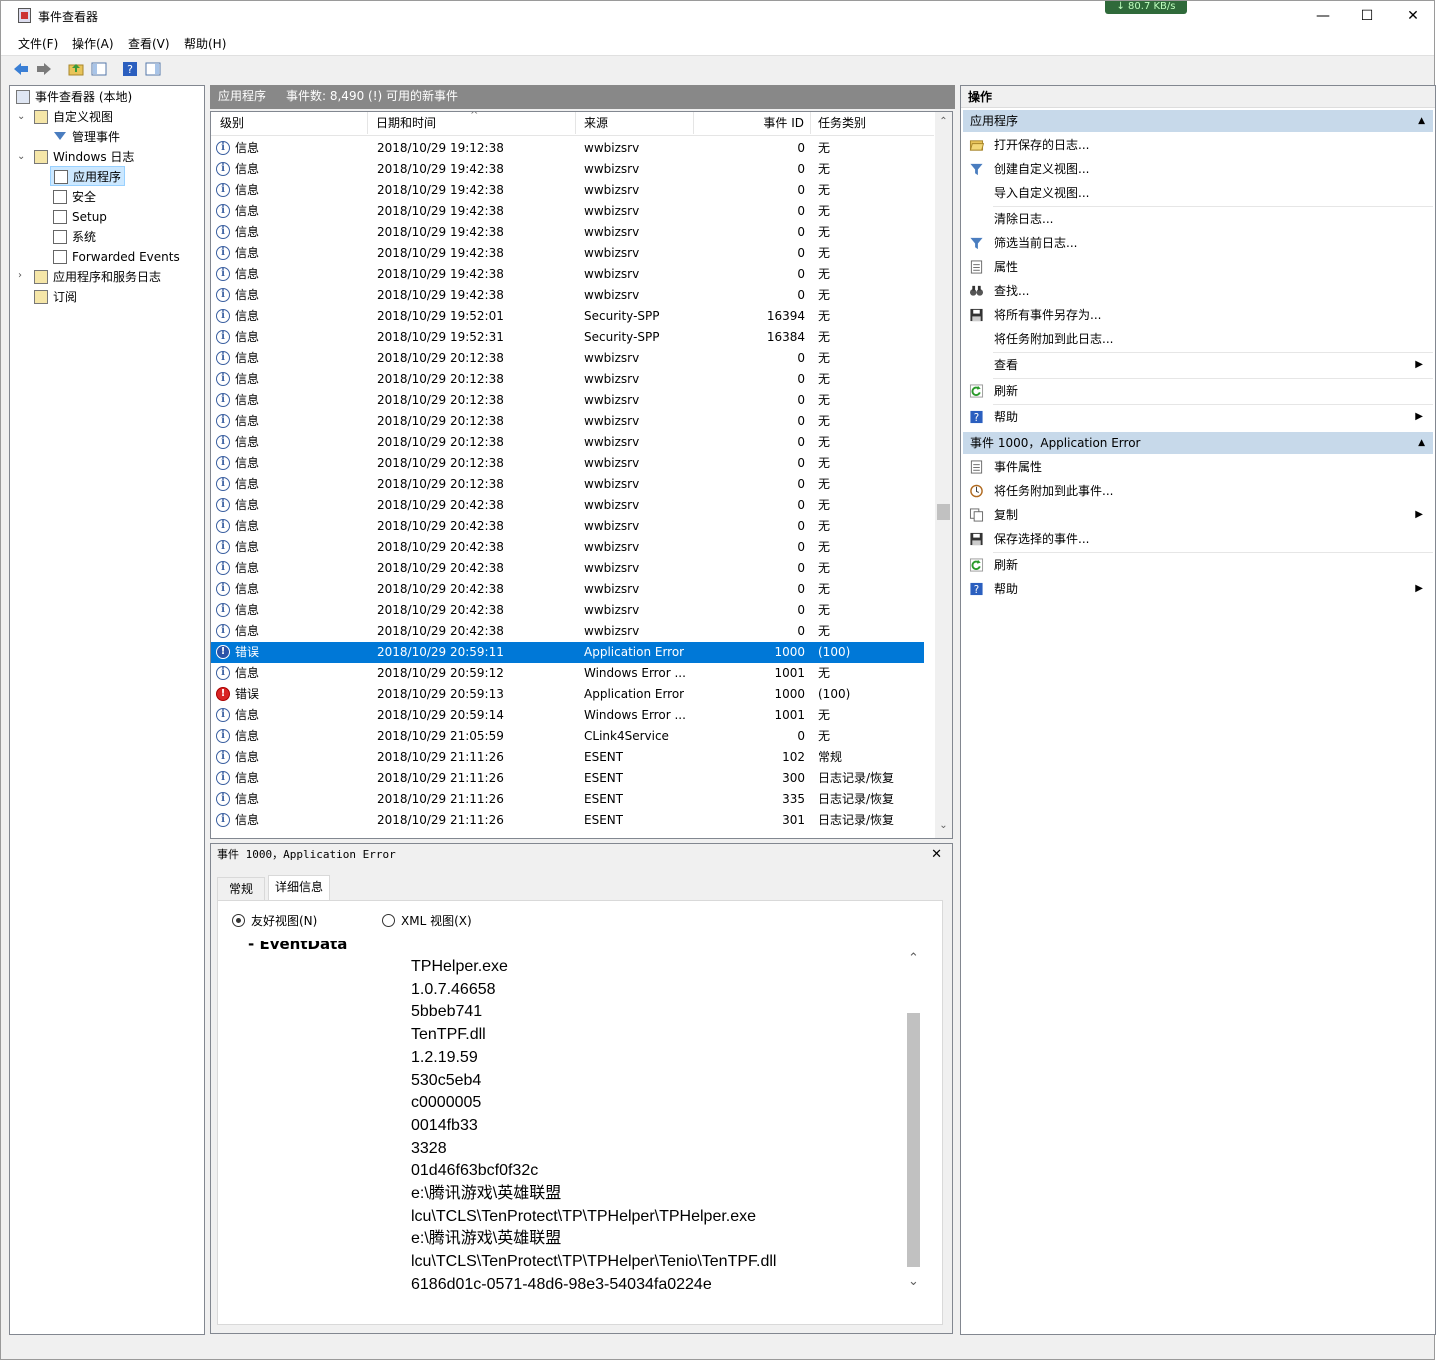 The height and width of the screenshot is (1365, 1443). Describe the element at coordinates (99, 69) in the screenshot. I see `show-hide-tree-icon` at that location.